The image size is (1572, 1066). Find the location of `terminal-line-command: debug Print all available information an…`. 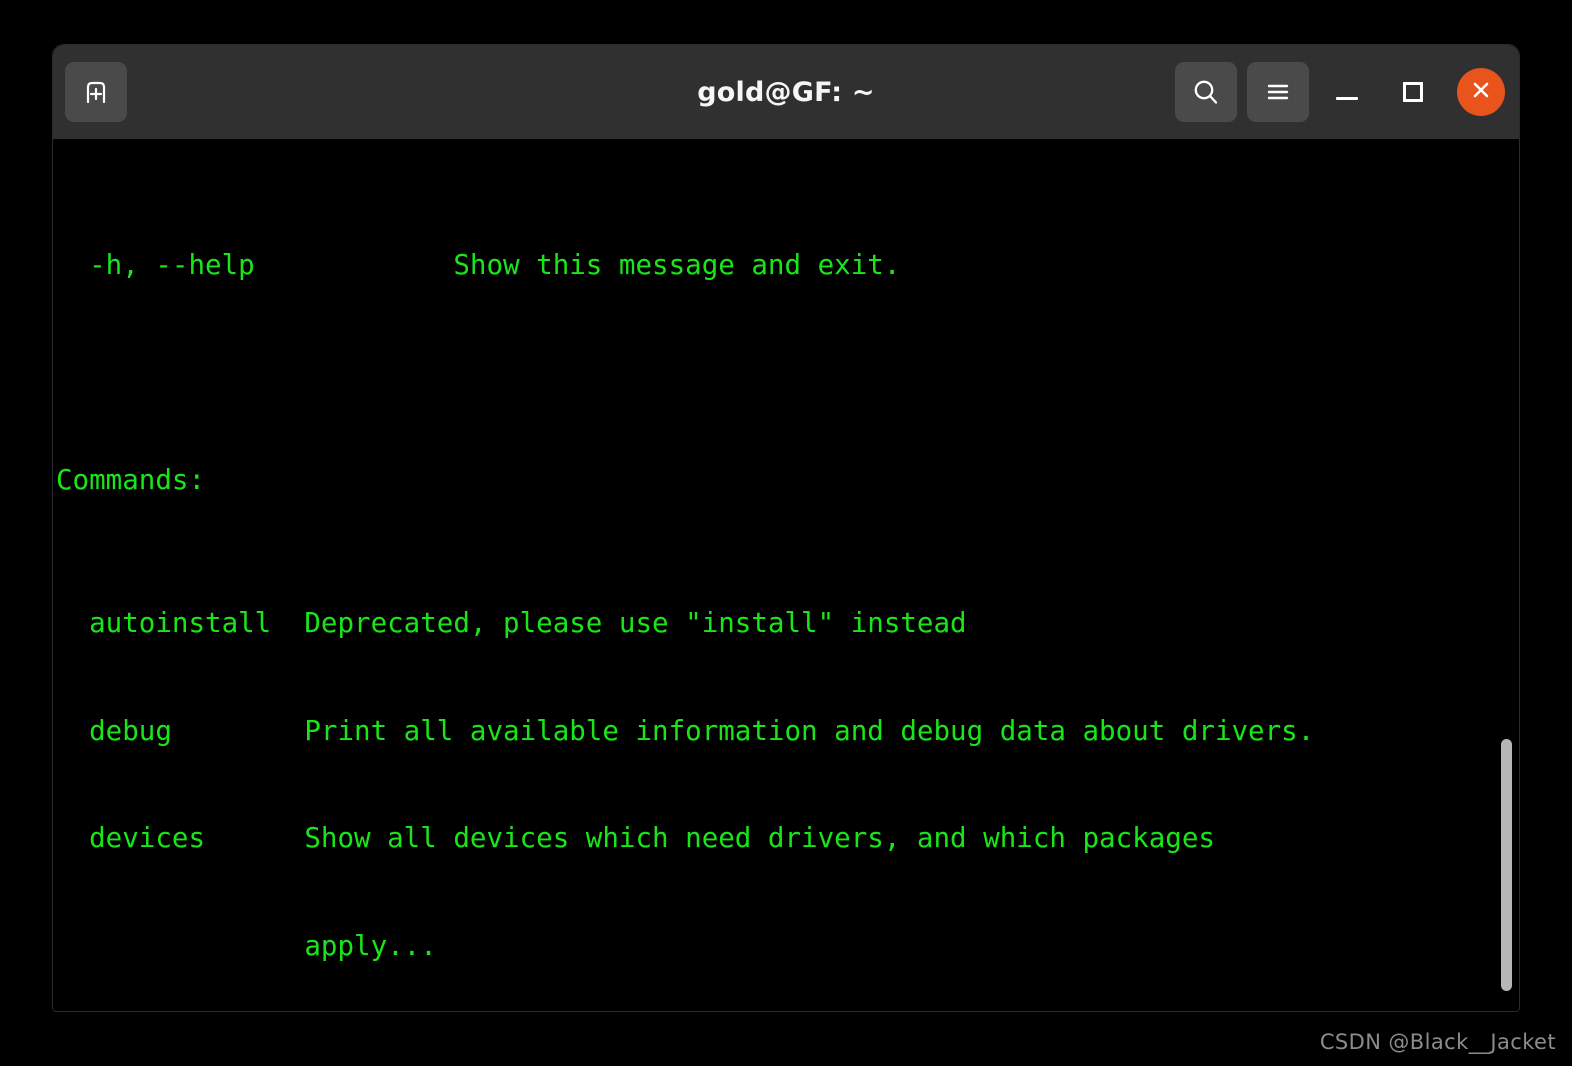

terminal-line-command: debug Print all available information an… is located at coordinates (685, 730).